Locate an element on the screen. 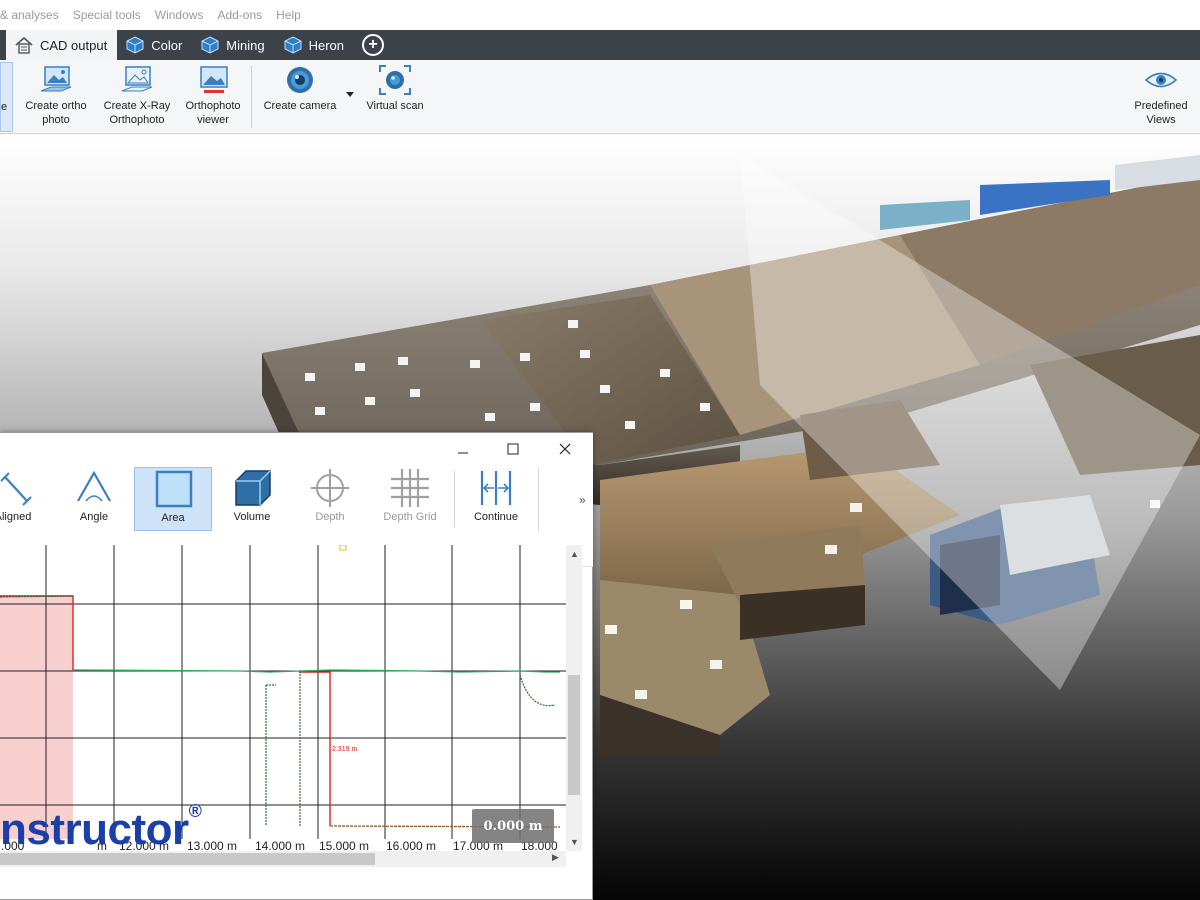 This screenshot has height=900, width=1200. continue-icon is located at coordinates (496, 488).